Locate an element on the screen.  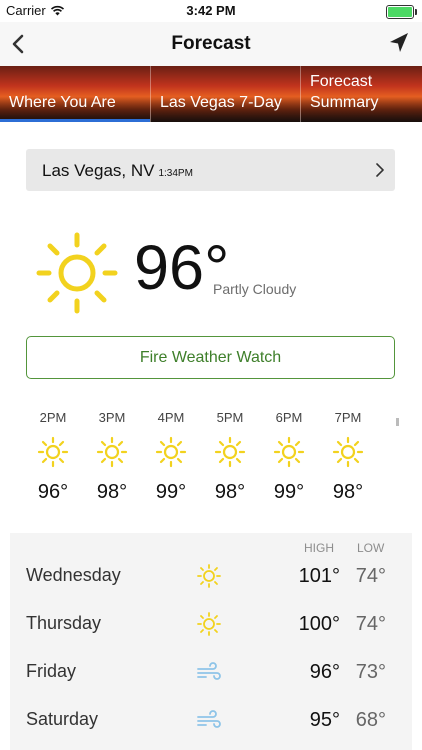
daily-row: Wednesday 101° 74° is located at coordinates (211, 577).